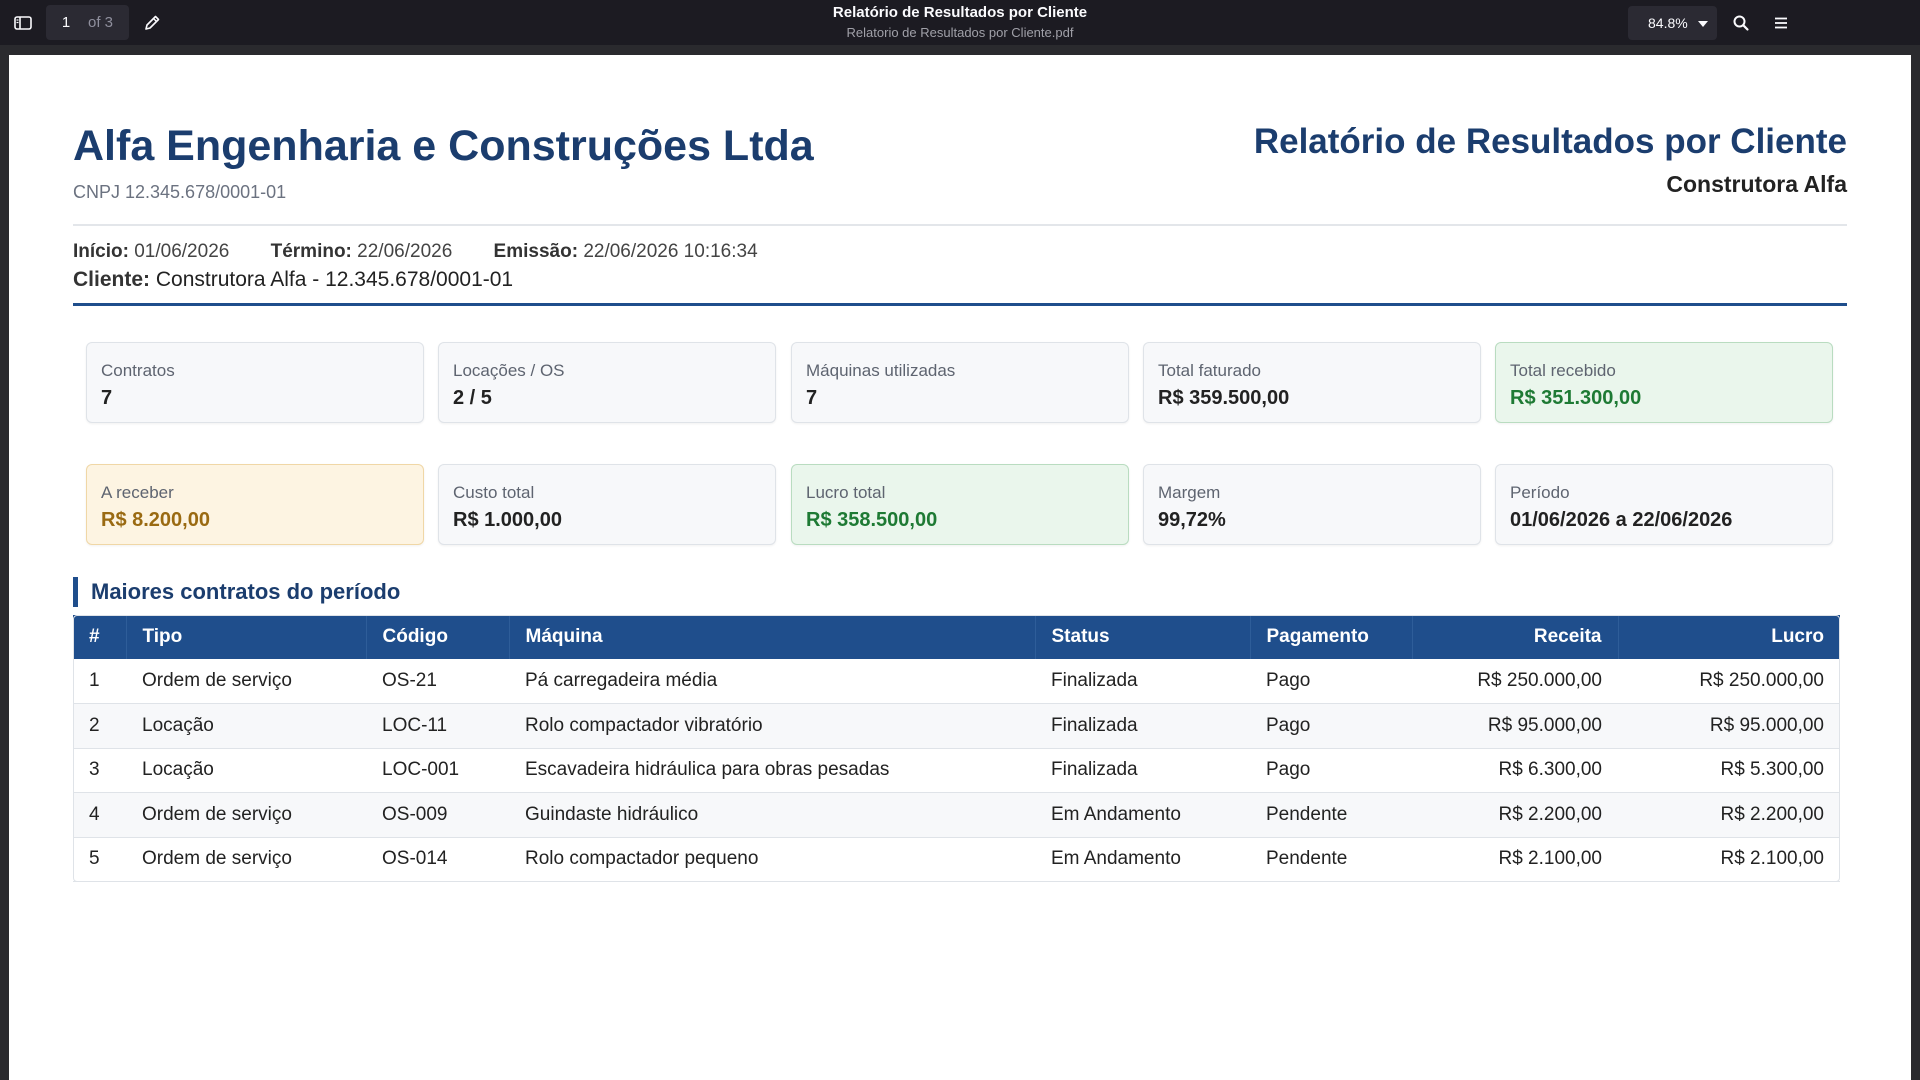 The width and height of the screenshot is (1920, 1080). Describe the element at coordinates (443, 146) in the screenshot. I see `company-name: Alfa Engenharia e Construções Ltda` at that location.